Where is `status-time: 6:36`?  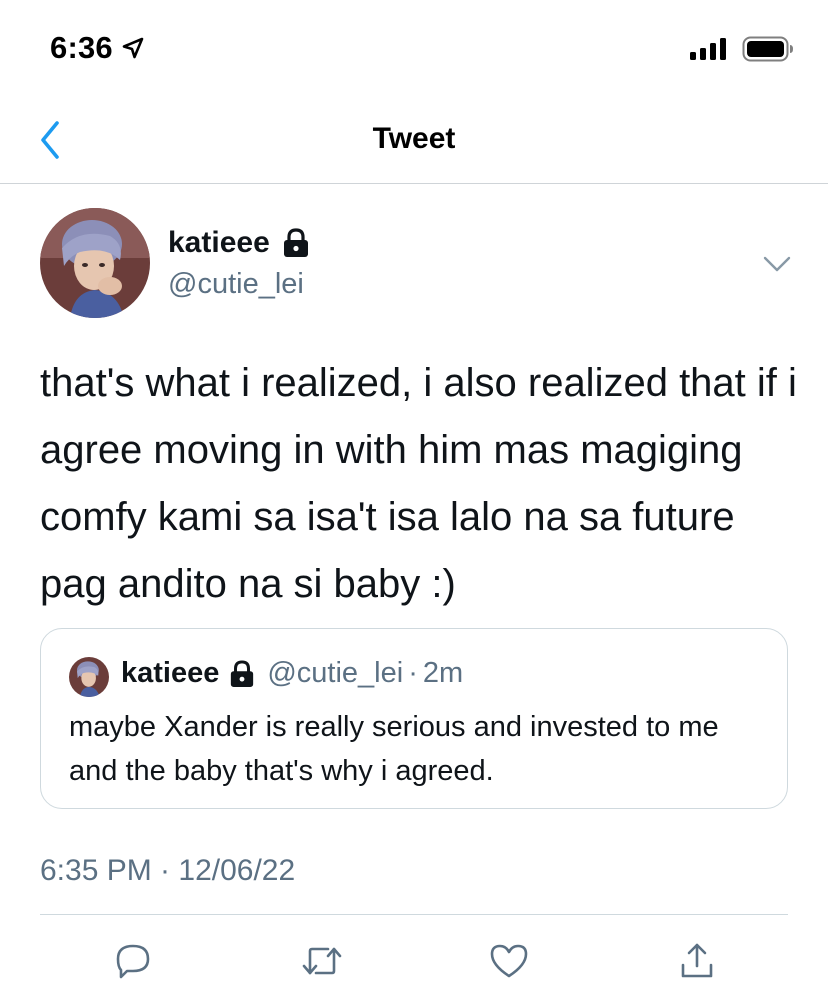
status-time: 6:36 is located at coordinates (97, 48).